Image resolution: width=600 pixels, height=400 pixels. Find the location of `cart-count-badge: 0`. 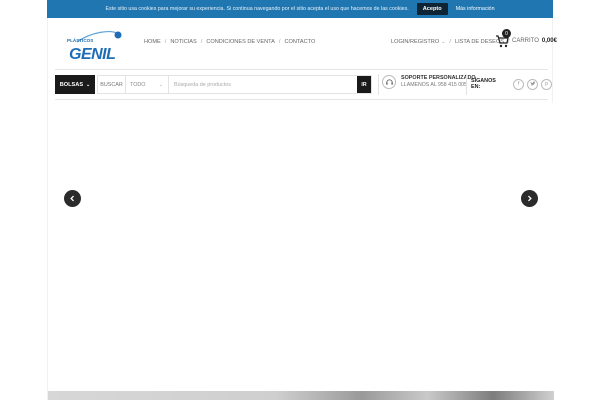

cart-count-badge: 0 is located at coordinates (506, 33).